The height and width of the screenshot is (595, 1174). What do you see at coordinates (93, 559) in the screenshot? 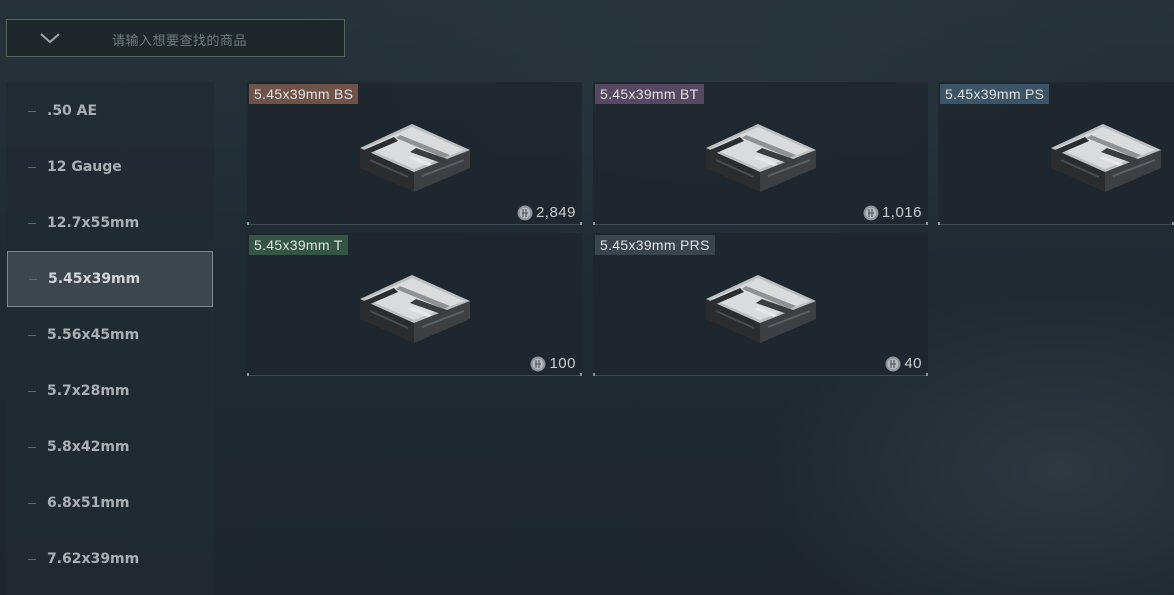
I see `sidebar-item-label: 7.62x39mm` at bounding box center [93, 559].